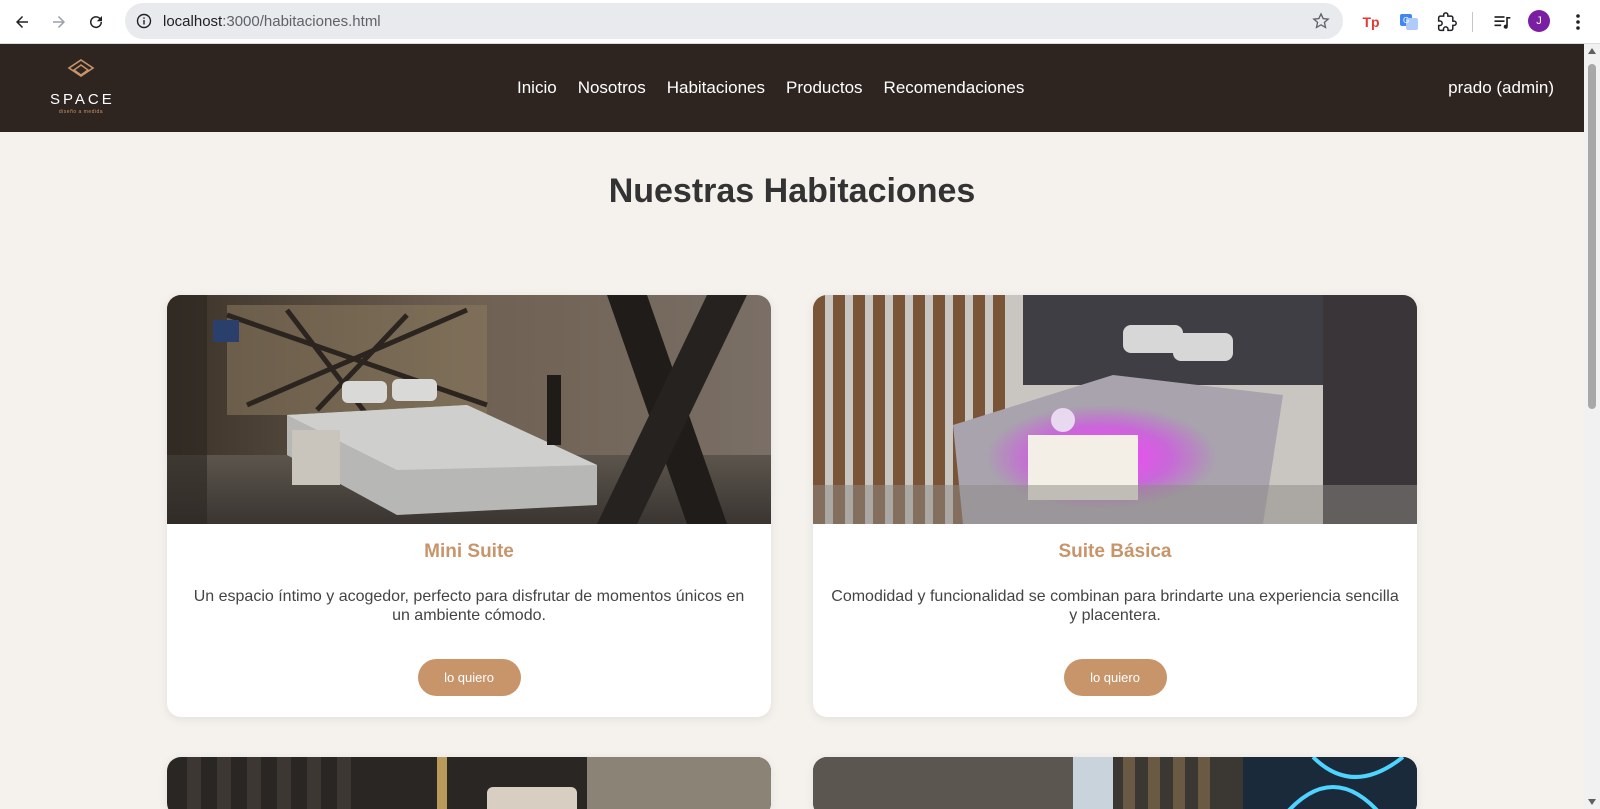 This screenshot has height=809, width=1600. I want to click on reload-button, so click(96, 22).